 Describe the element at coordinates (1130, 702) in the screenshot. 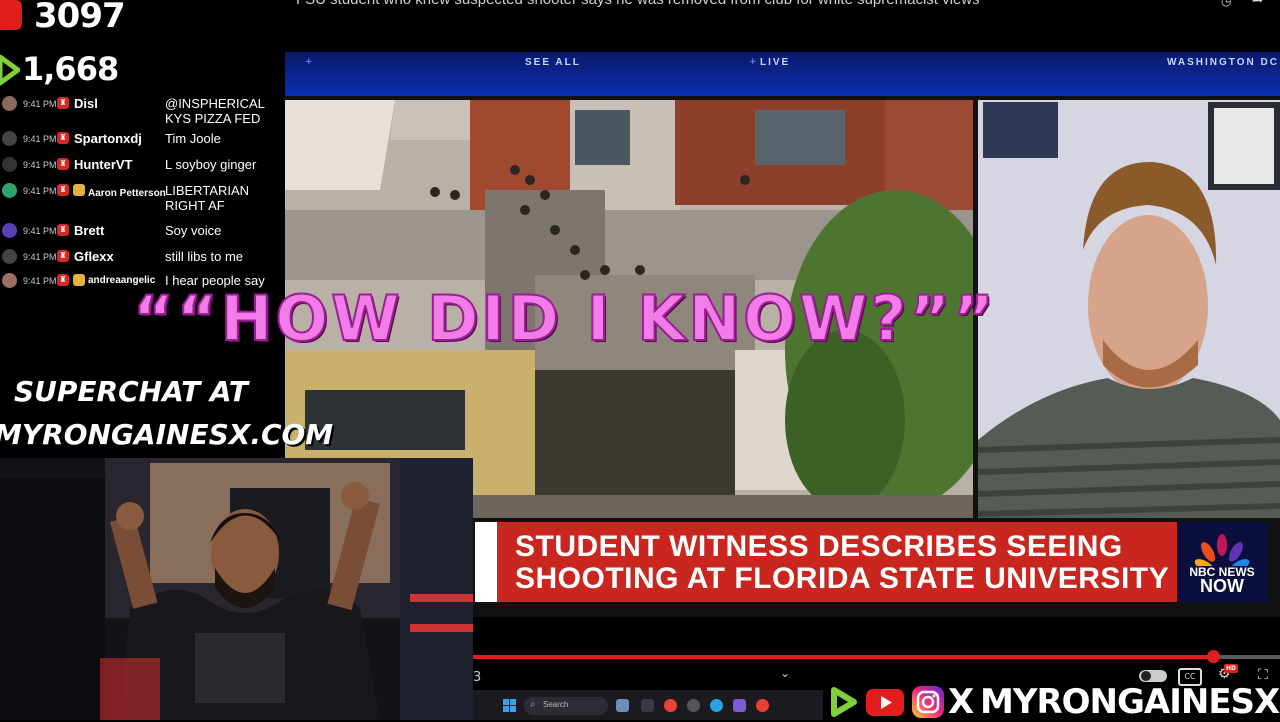

I see `social-handle-text: MYRONGAINESX` at that location.